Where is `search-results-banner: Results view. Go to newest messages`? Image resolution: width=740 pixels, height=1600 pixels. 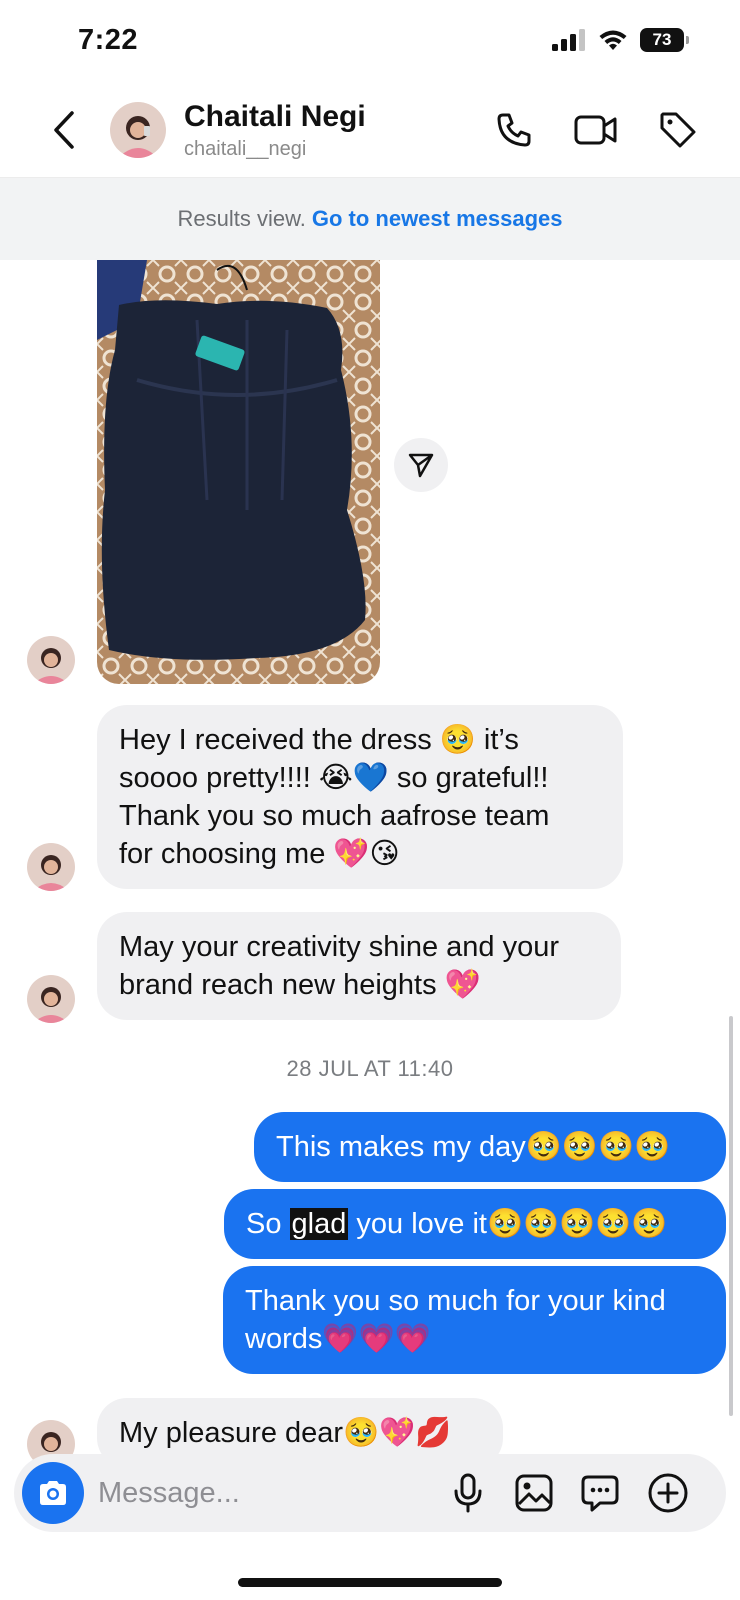 search-results-banner: Results view. Go to newest messages is located at coordinates (370, 219).